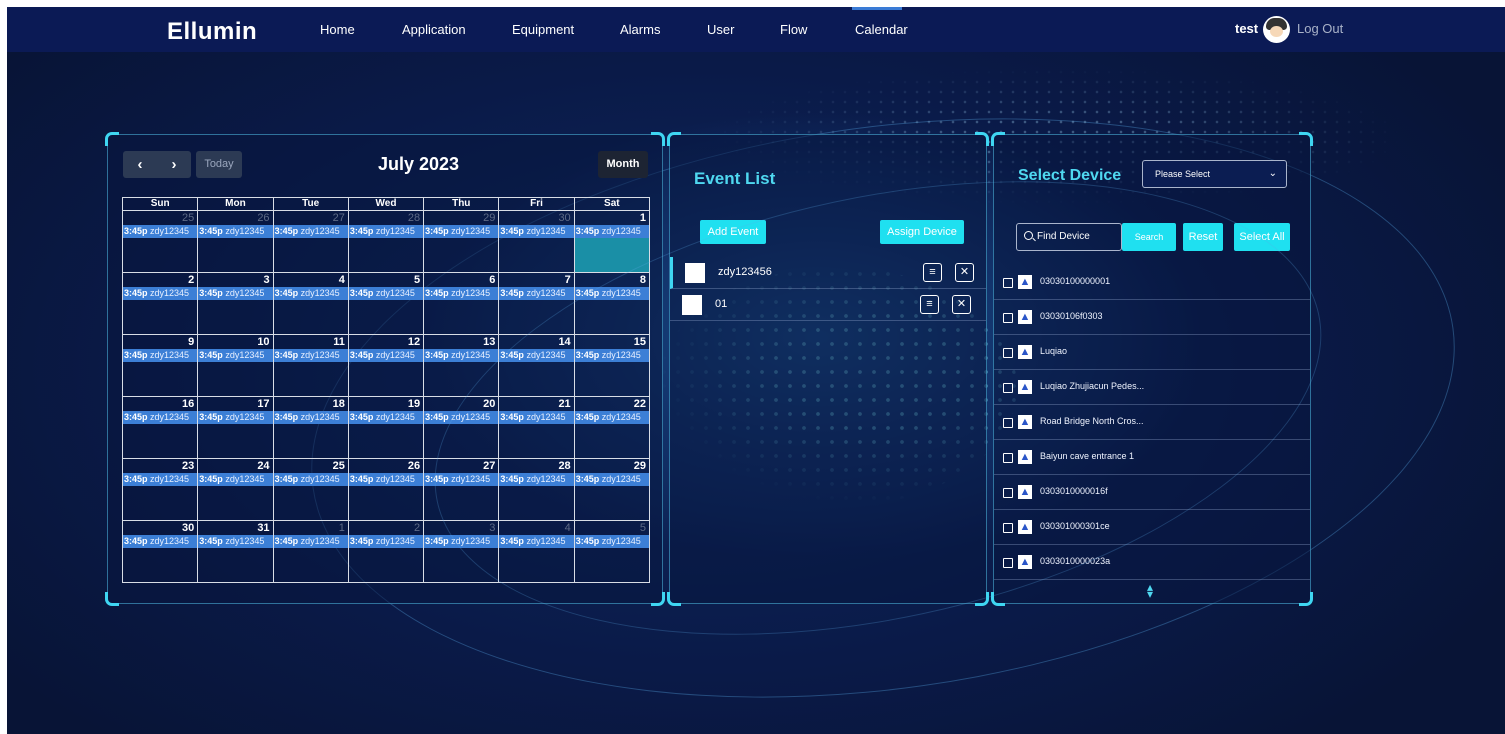 The height and width of the screenshot is (734, 1505). Describe the element at coordinates (1149, 237) in the screenshot. I see `search-button: Search` at that location.